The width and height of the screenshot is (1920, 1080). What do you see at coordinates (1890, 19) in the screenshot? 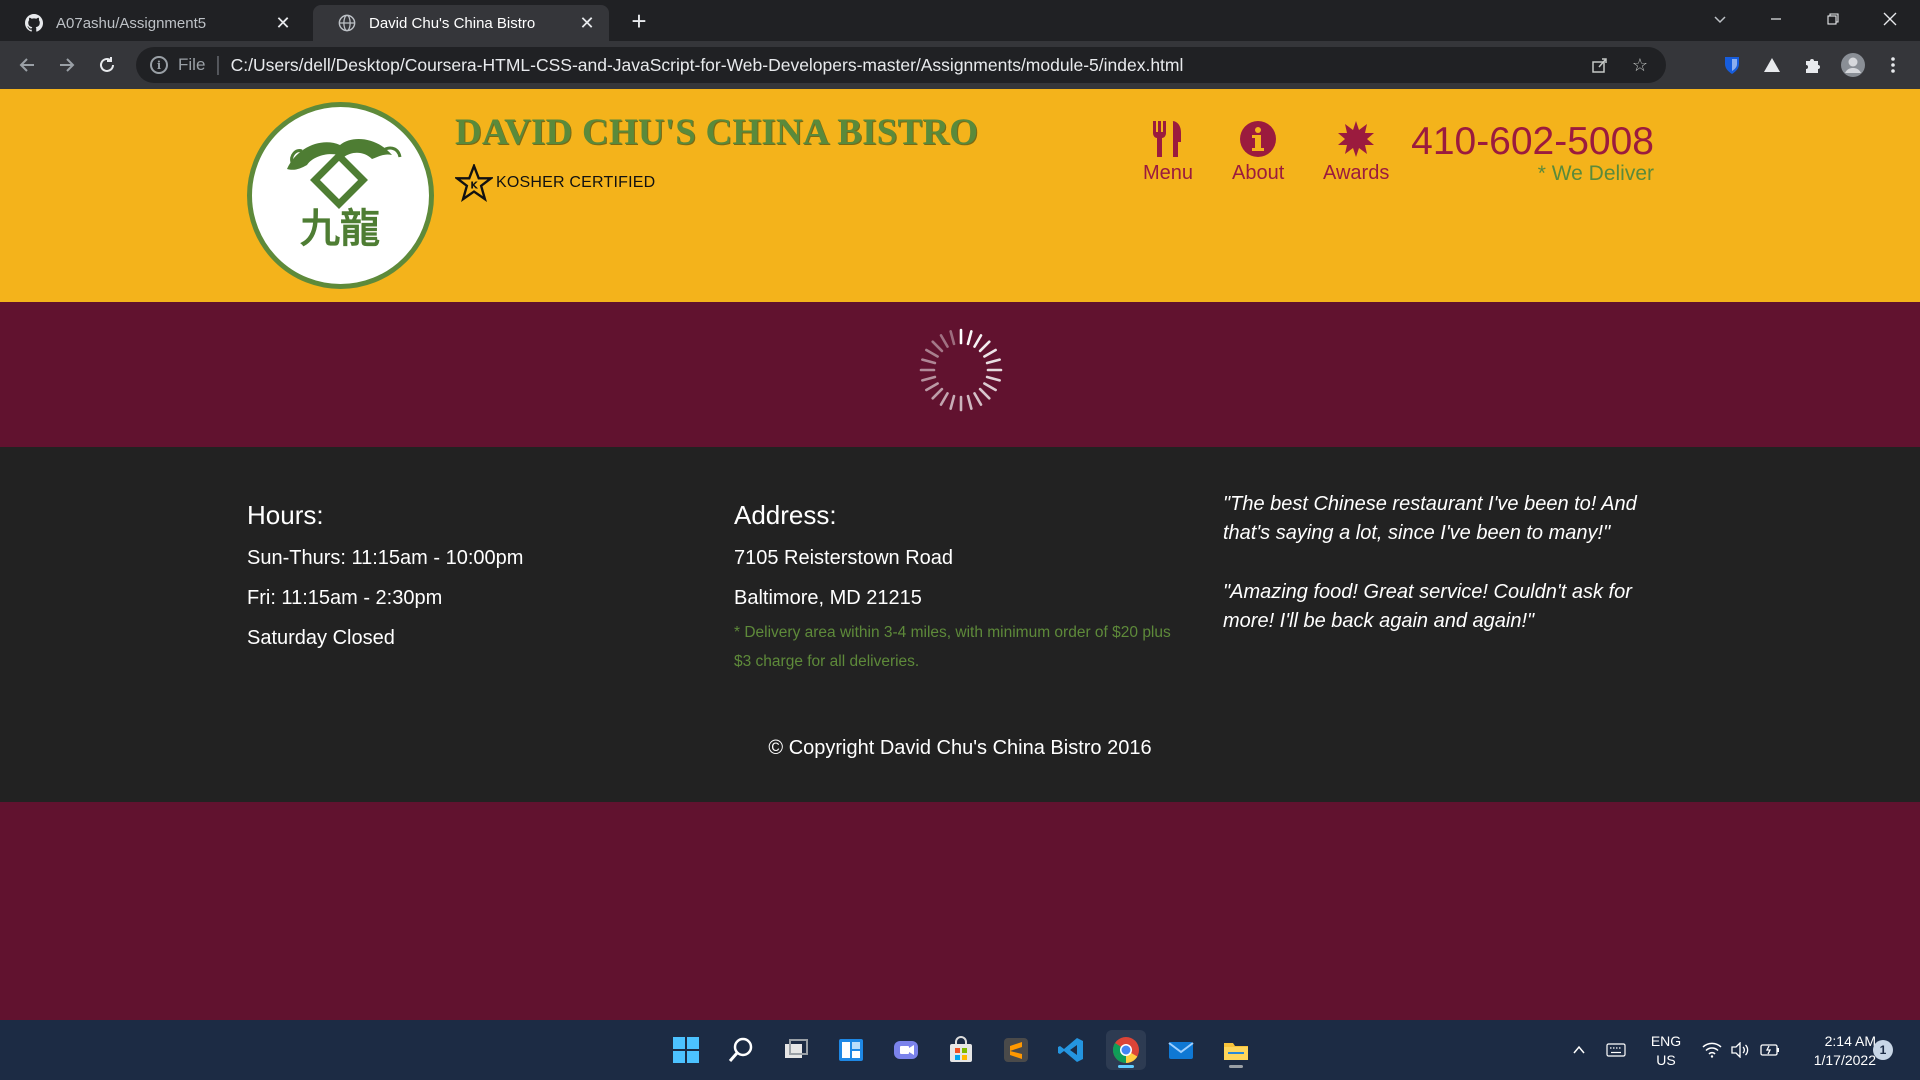
I see `close-window-icon` at bounding box center [1890, 19].